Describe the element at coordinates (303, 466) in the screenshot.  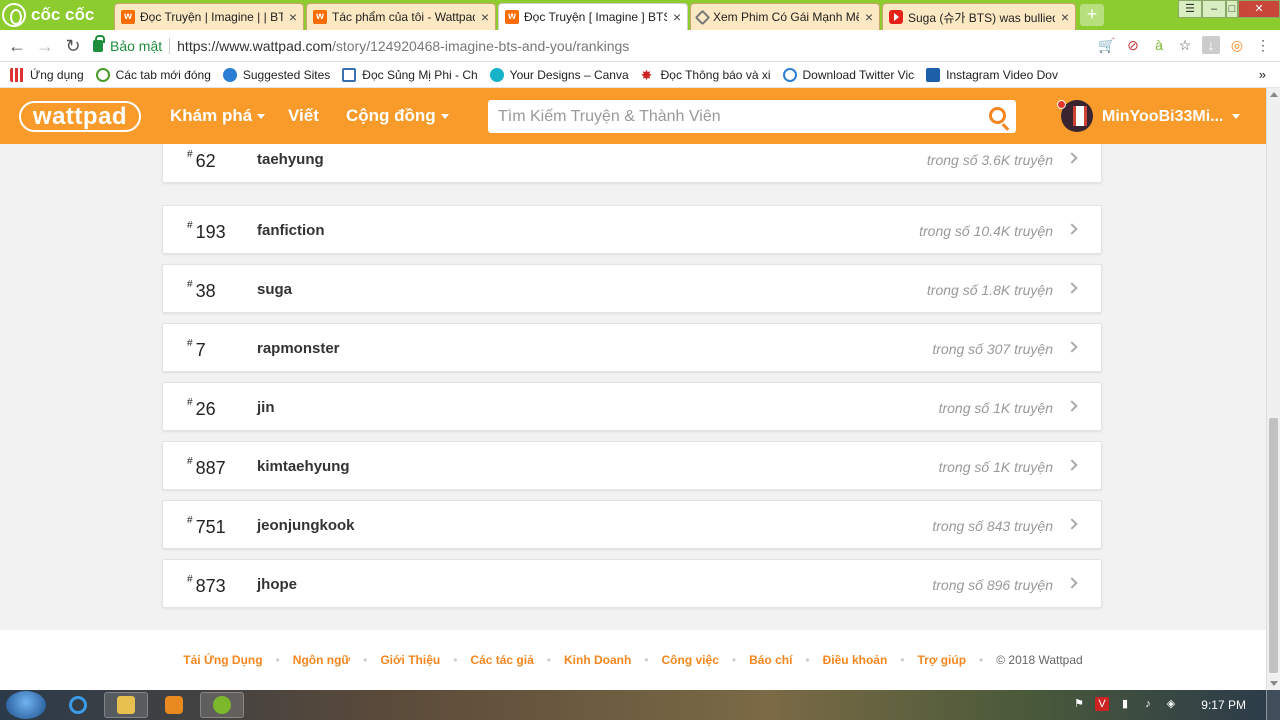
I see `rank-tag: kimtaehyung` at that location.